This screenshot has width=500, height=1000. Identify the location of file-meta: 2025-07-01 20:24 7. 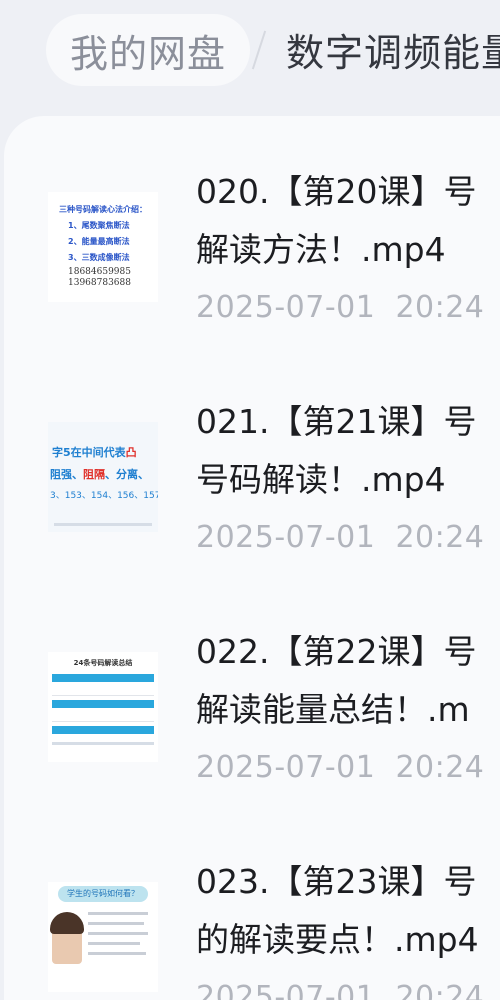
(348, 307).